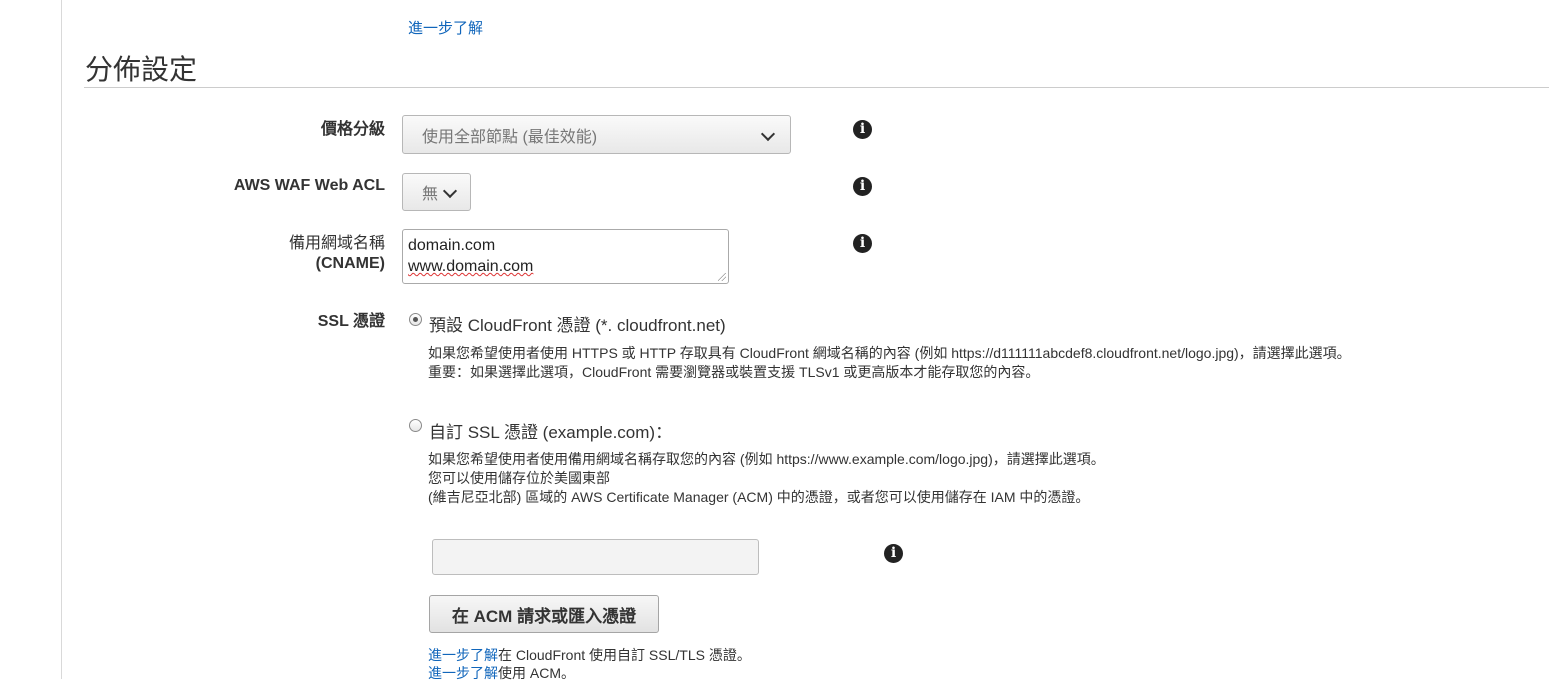  What do you see at coordinates (722, 277) in the screenshot?
I see `resize-grip-icon` at bounding box center [722, 277].